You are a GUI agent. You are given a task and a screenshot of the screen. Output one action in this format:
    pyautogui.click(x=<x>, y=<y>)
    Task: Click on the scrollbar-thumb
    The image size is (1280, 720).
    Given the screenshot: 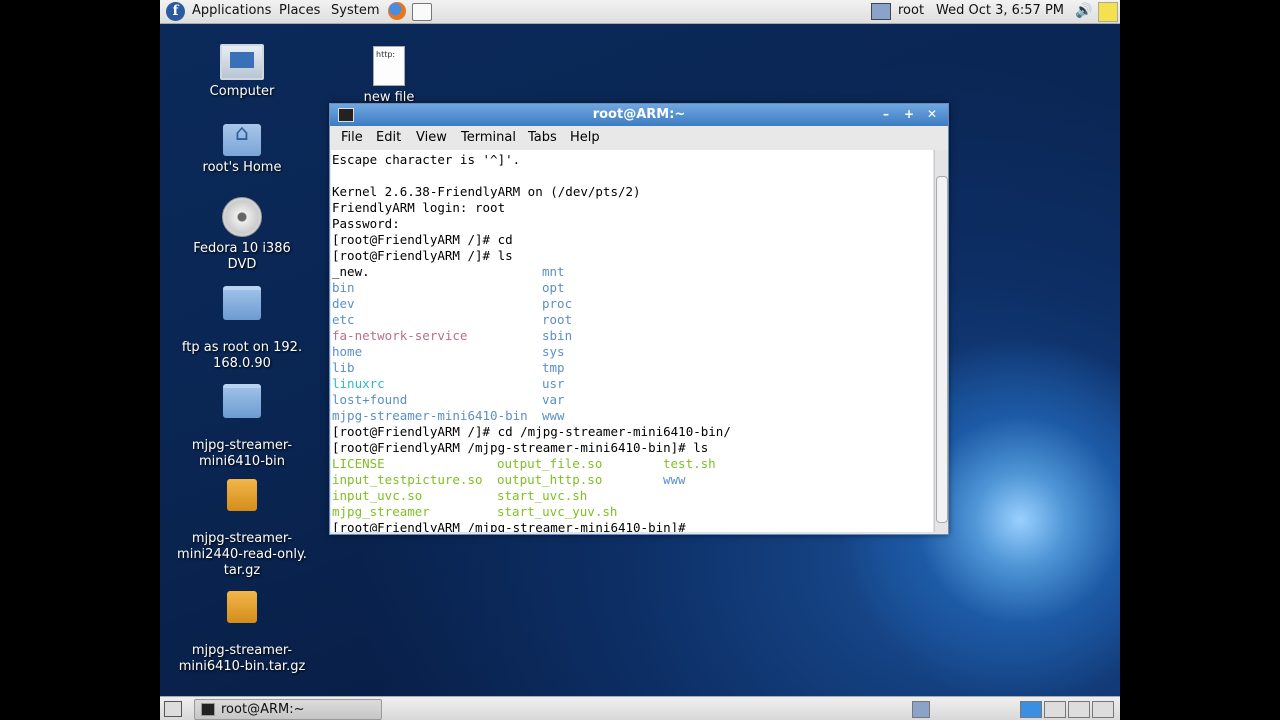 What is the action you would take?
    pyautogui.click(x=942, y=349)
    